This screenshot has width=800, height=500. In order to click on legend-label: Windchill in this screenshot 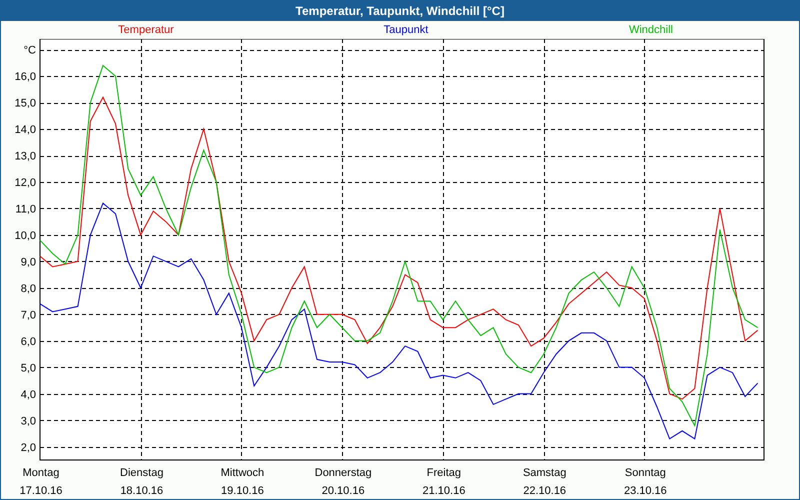, I will do `click(650, 30)`.